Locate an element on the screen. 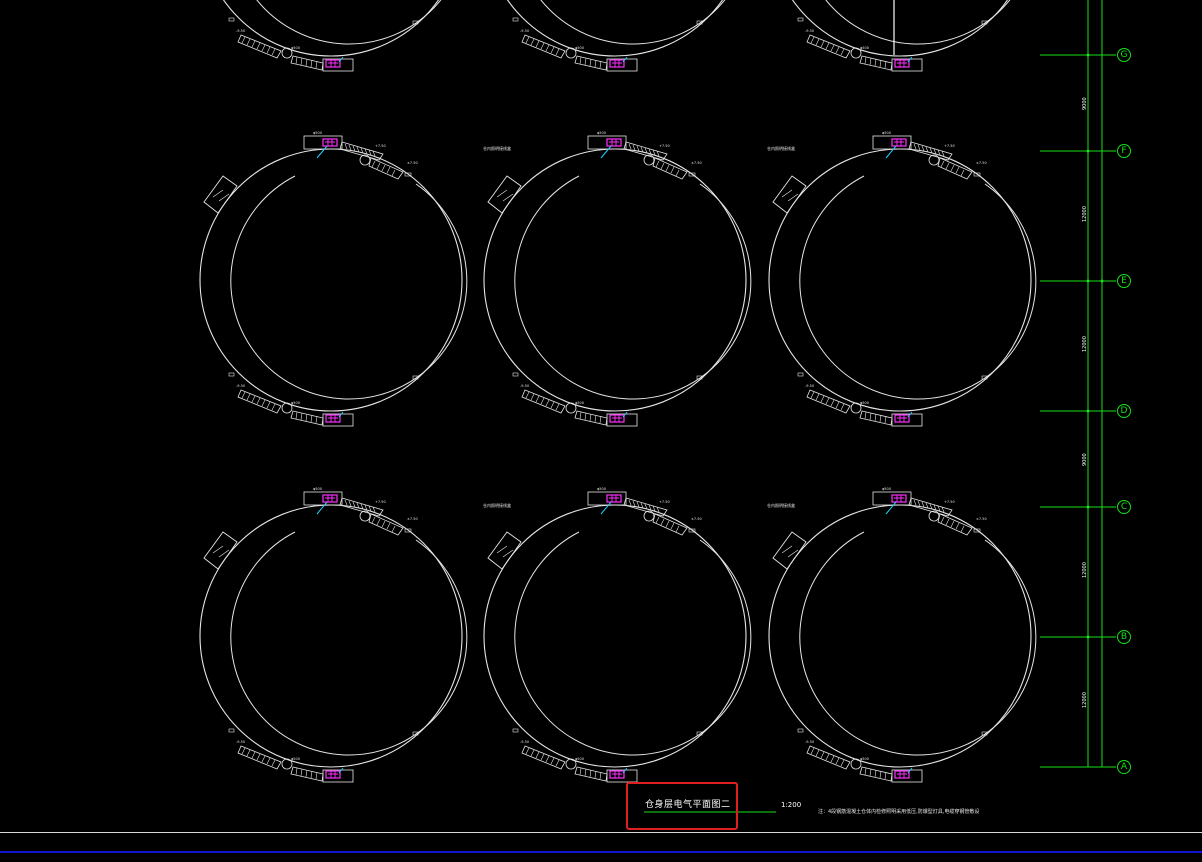 This screenshot has height=862, width=1202. status-bar is located at coordinates (601, 852).